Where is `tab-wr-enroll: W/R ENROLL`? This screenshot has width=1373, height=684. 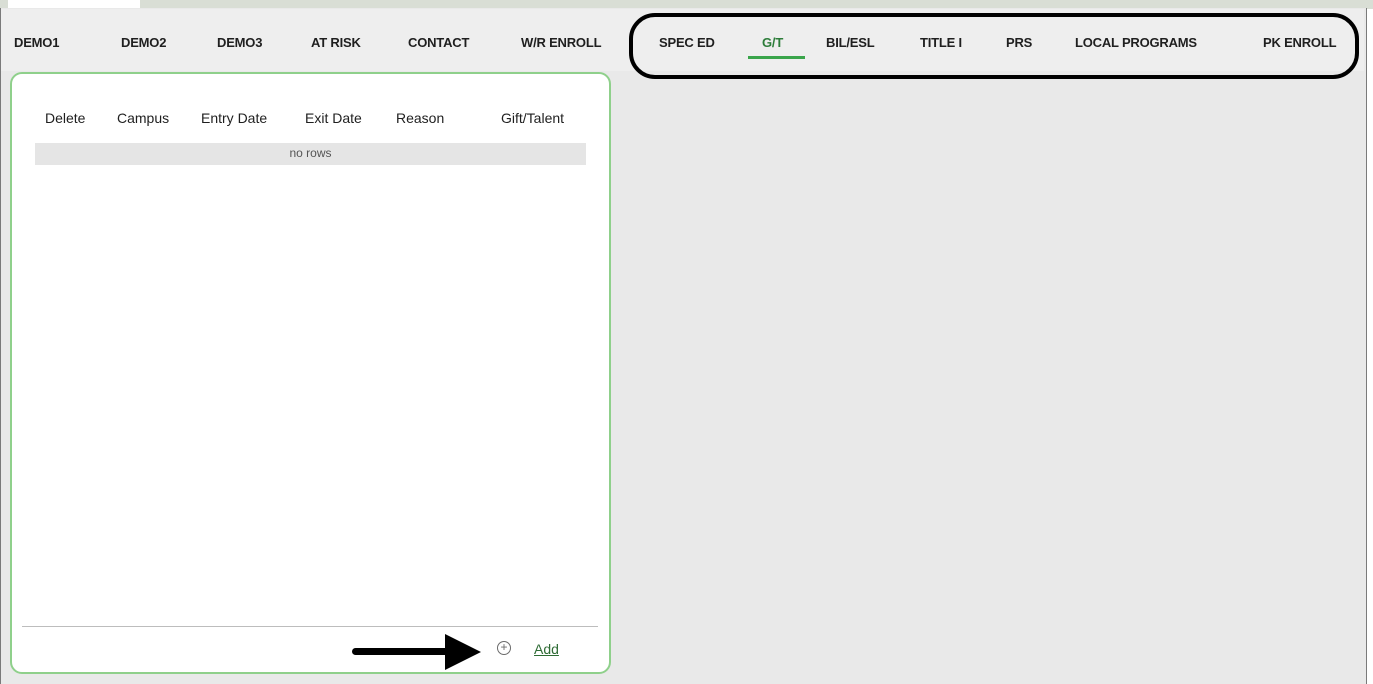 tab-wr-enroll: W/R ENROLL is located at coordinates (561, 42).